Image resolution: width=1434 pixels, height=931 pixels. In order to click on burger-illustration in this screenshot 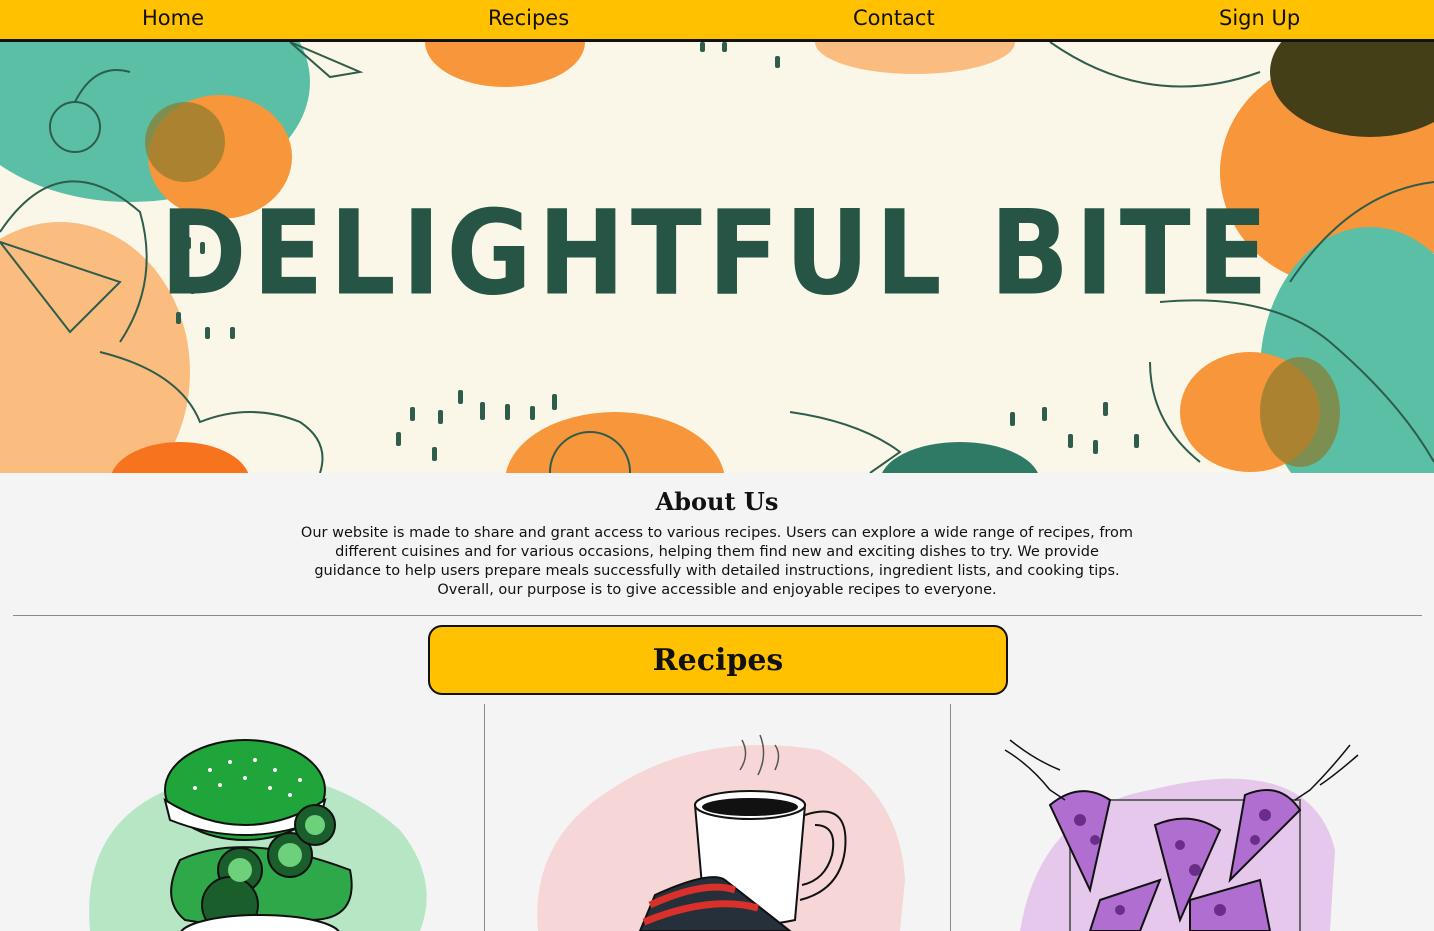, I will do `click(258, 835)`.